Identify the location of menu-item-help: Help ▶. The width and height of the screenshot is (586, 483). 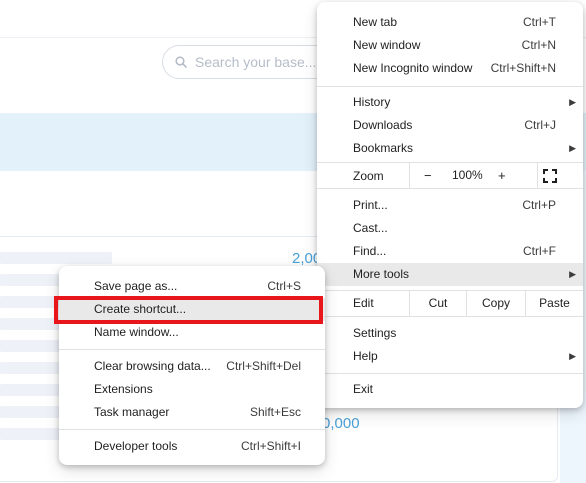
(450, 356).